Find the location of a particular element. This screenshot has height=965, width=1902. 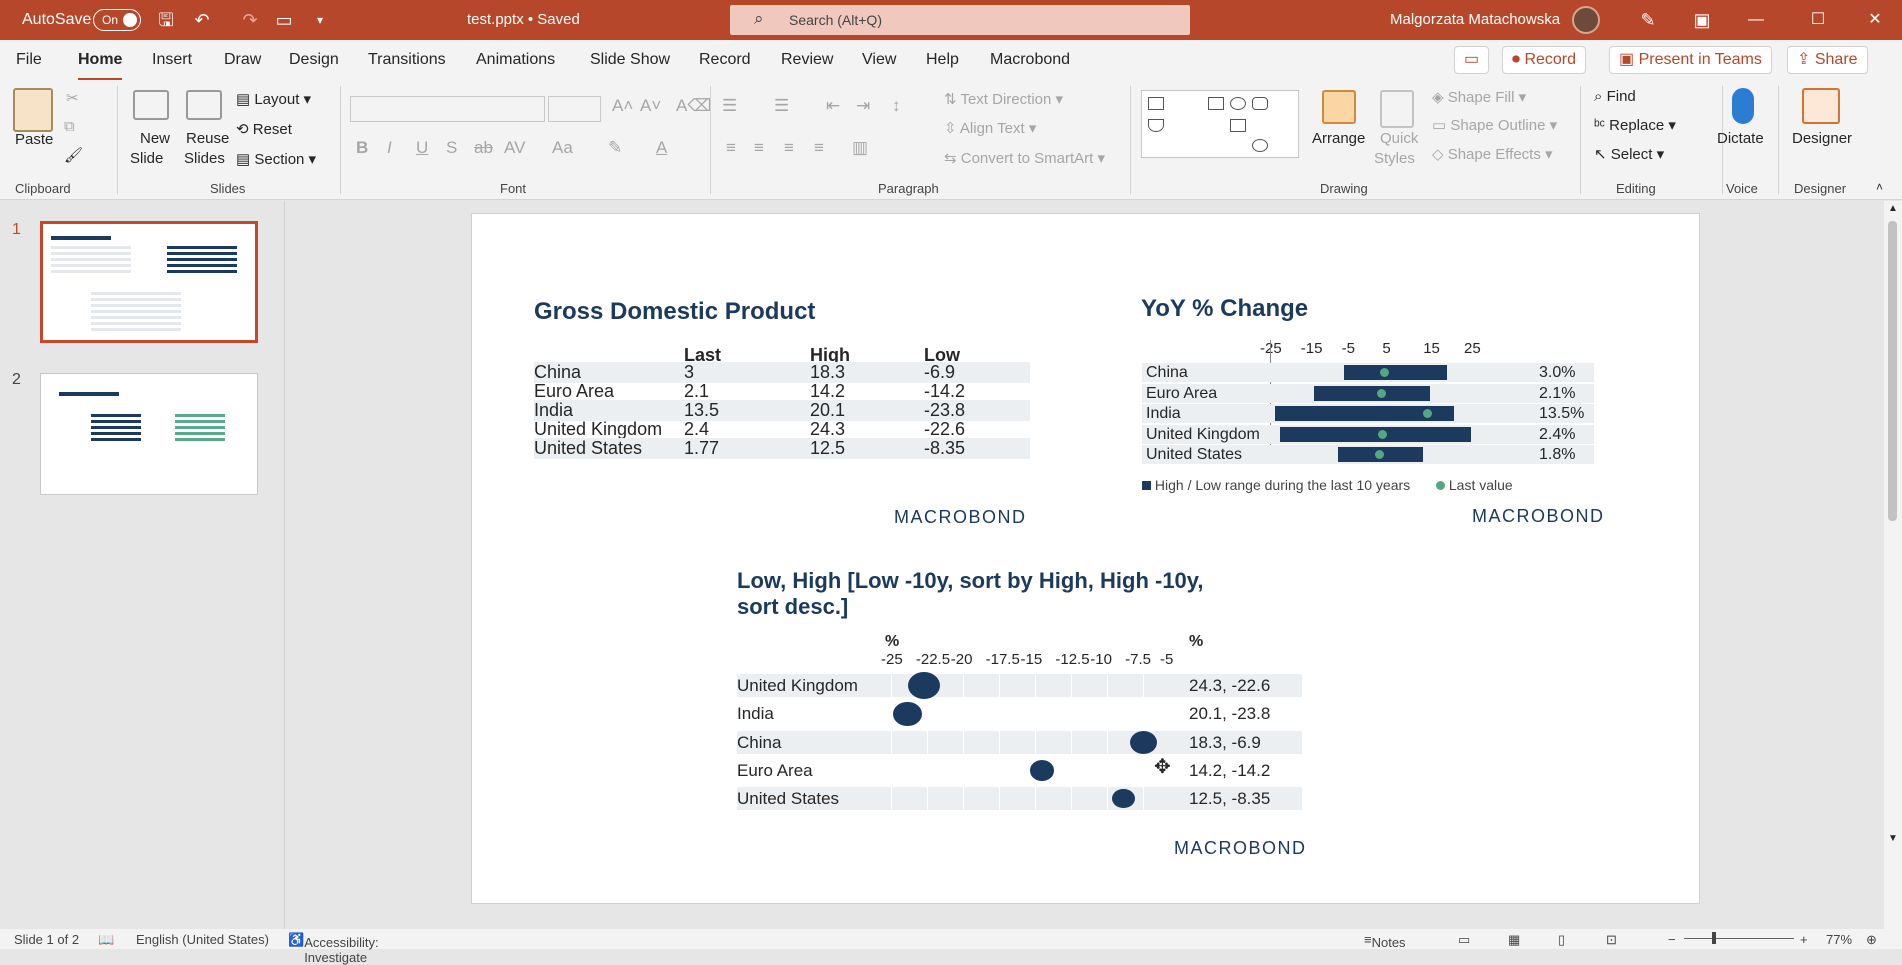

scrollbar-thumb is located at coordinates (1892, 371).